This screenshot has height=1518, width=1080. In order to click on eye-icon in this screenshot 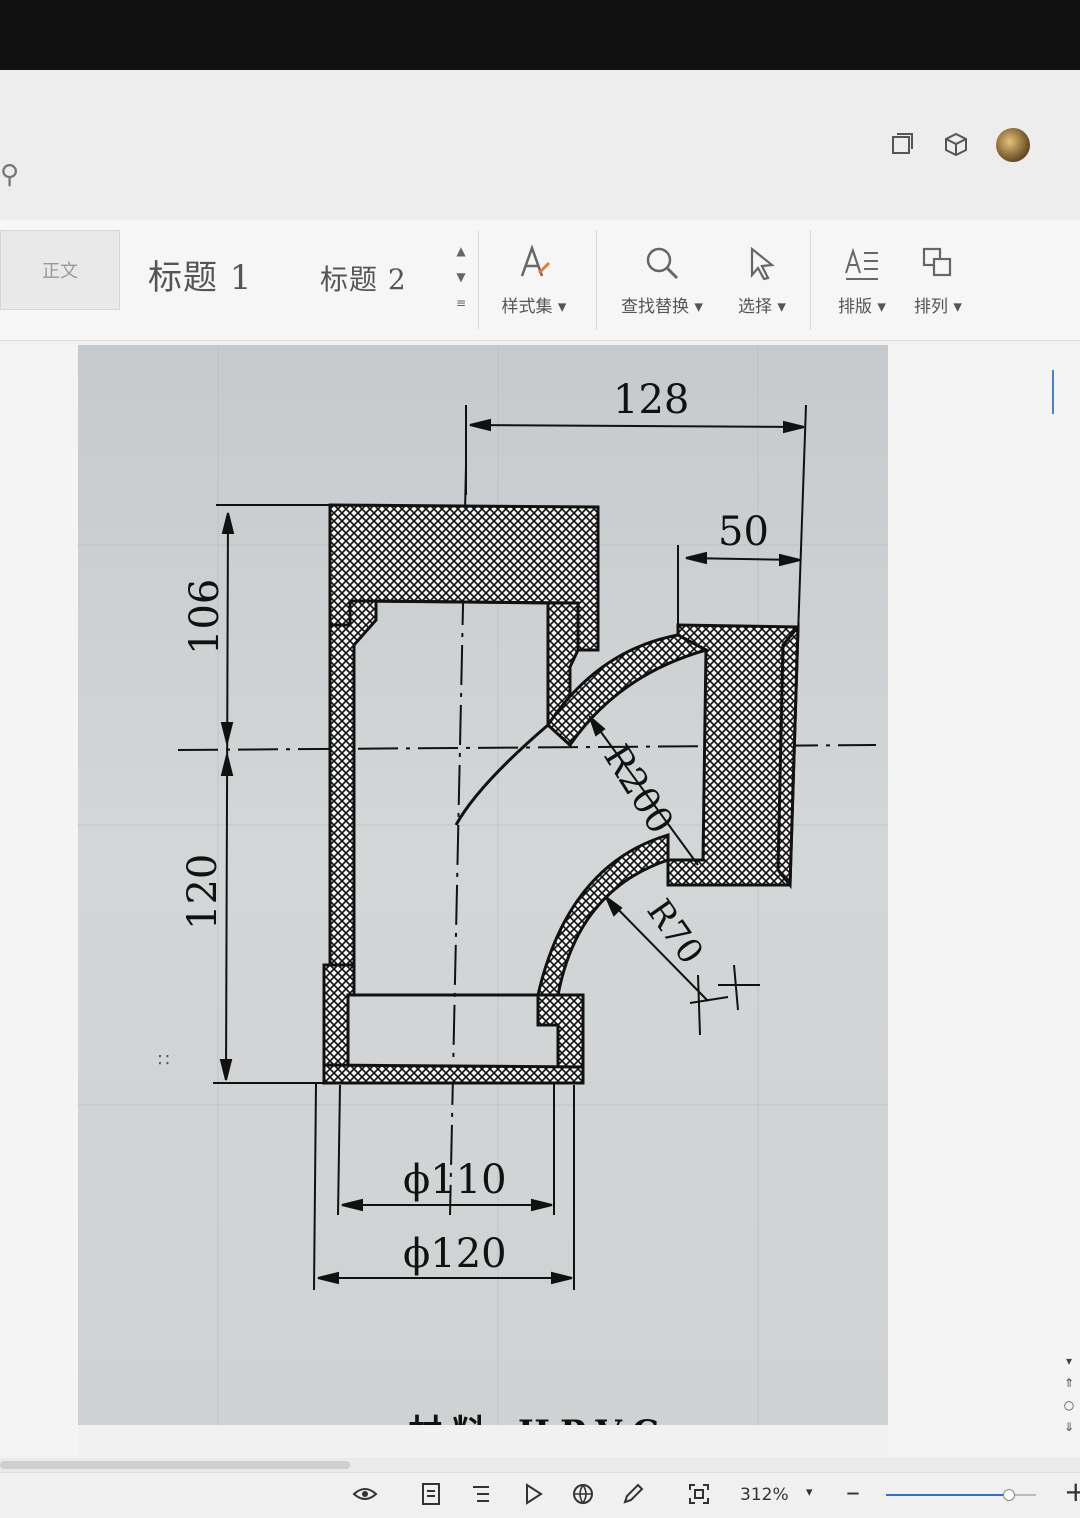, I will do `click(365, 1494)`.